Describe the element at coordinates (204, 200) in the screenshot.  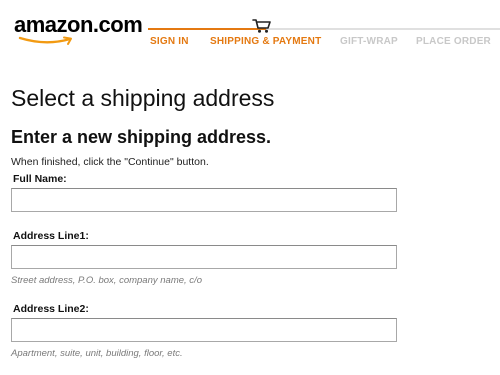
I see `full-name-input` at that location.